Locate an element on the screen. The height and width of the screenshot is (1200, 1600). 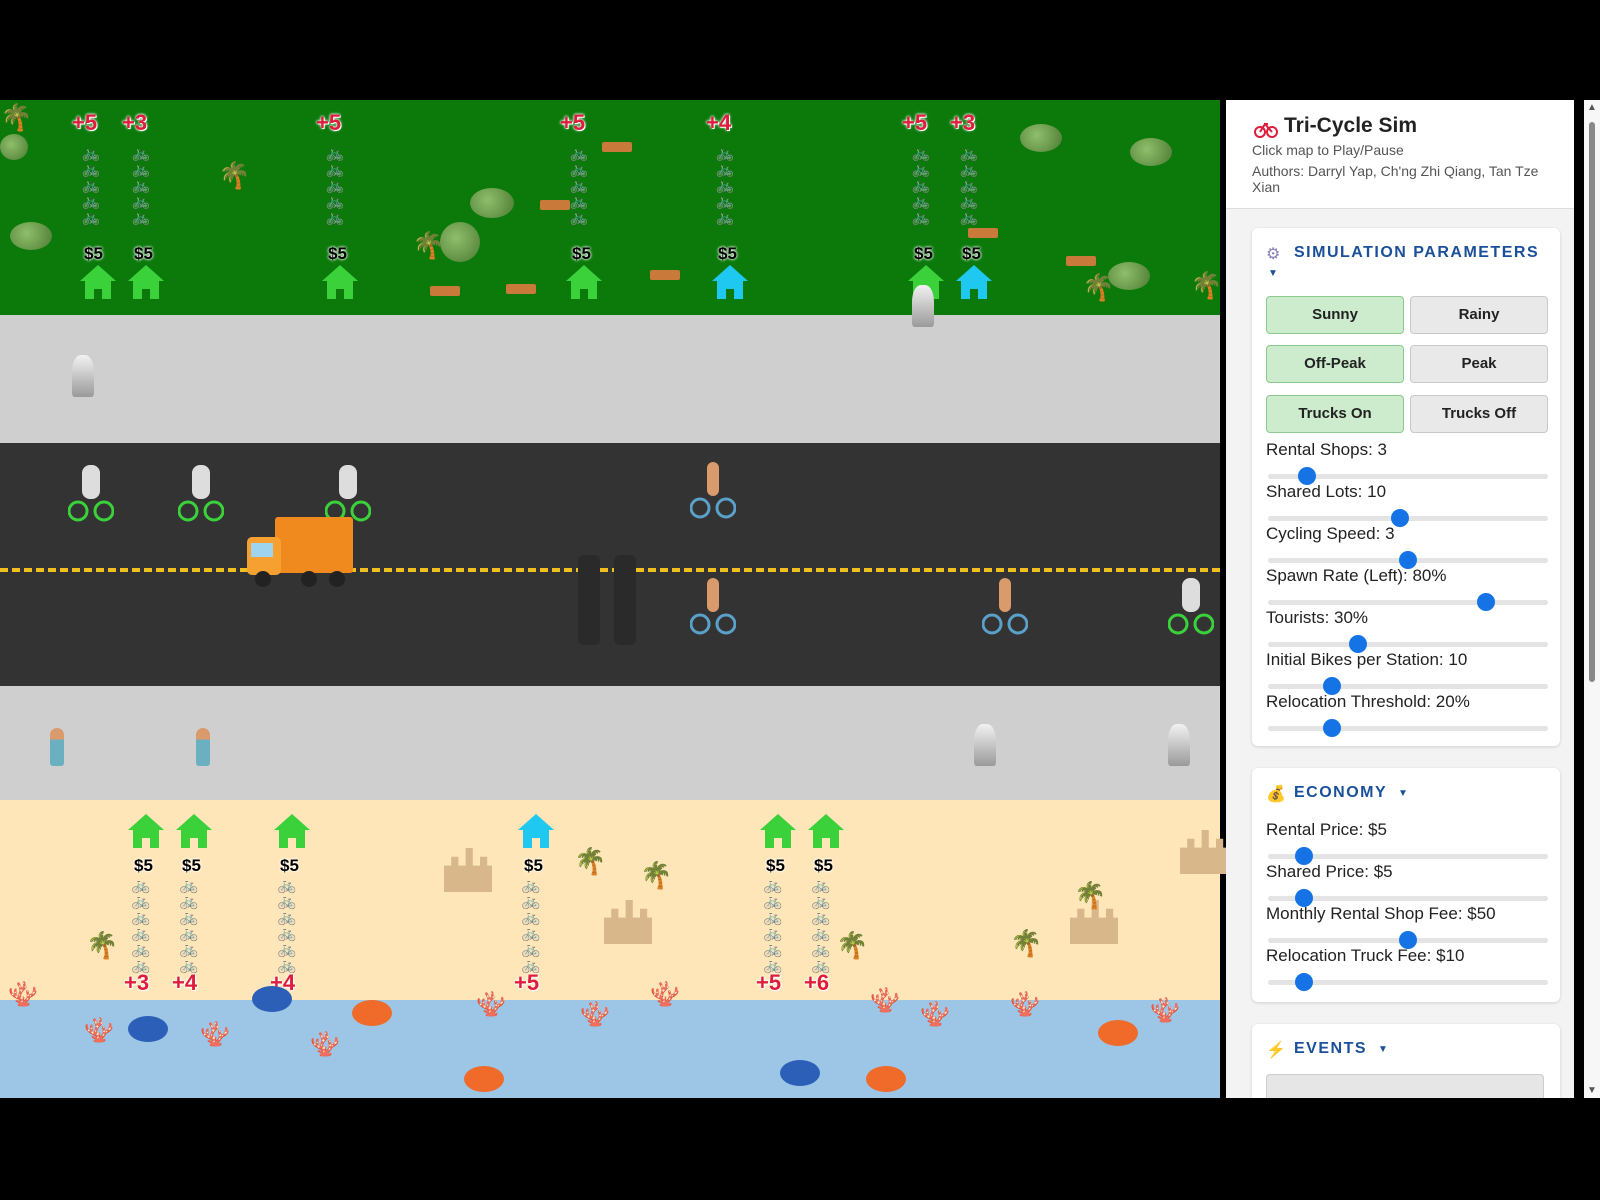
relocation-threshold-label: Relocation Threshold: 20% is located at coordinates (1368, 701).